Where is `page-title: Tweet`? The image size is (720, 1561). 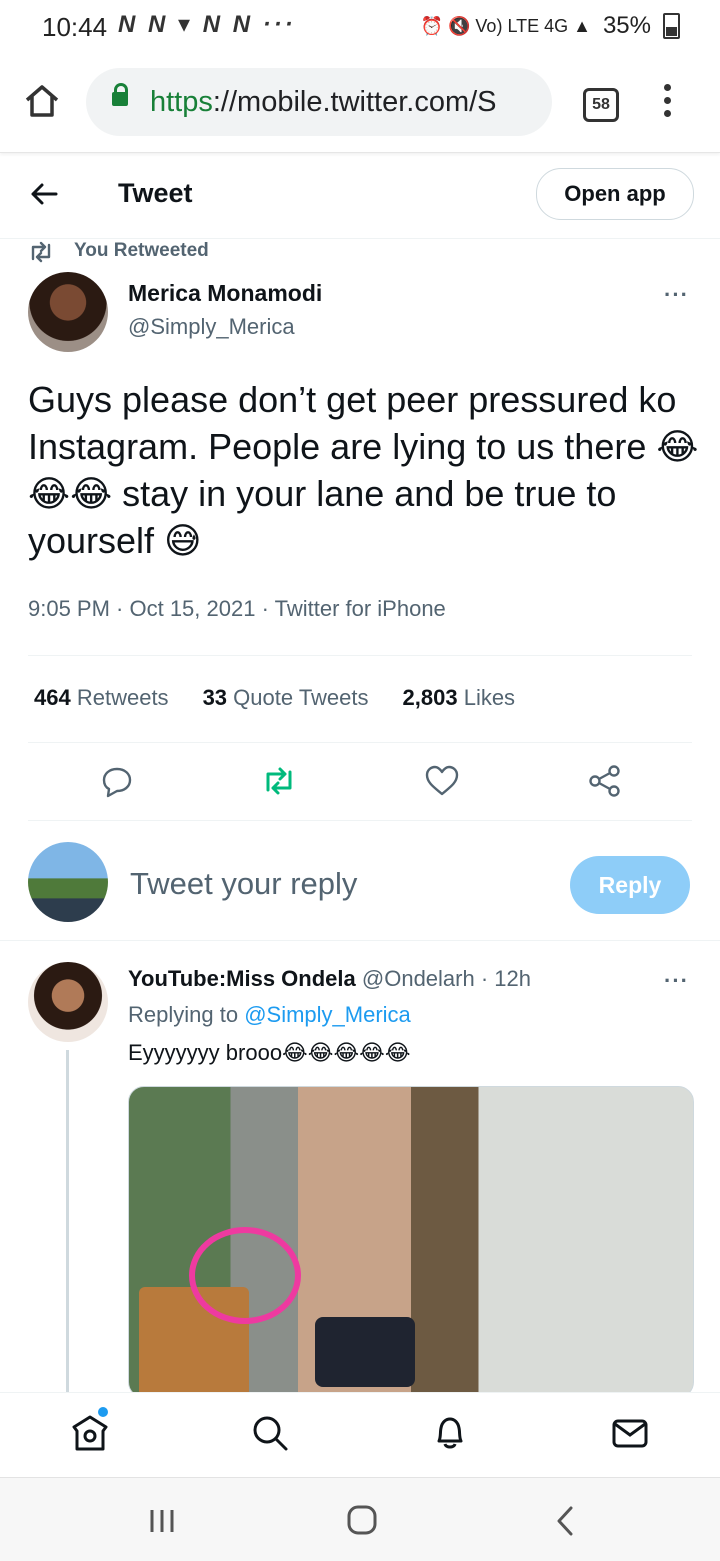 page-title: Tweet is located at coordinates (155, 193).